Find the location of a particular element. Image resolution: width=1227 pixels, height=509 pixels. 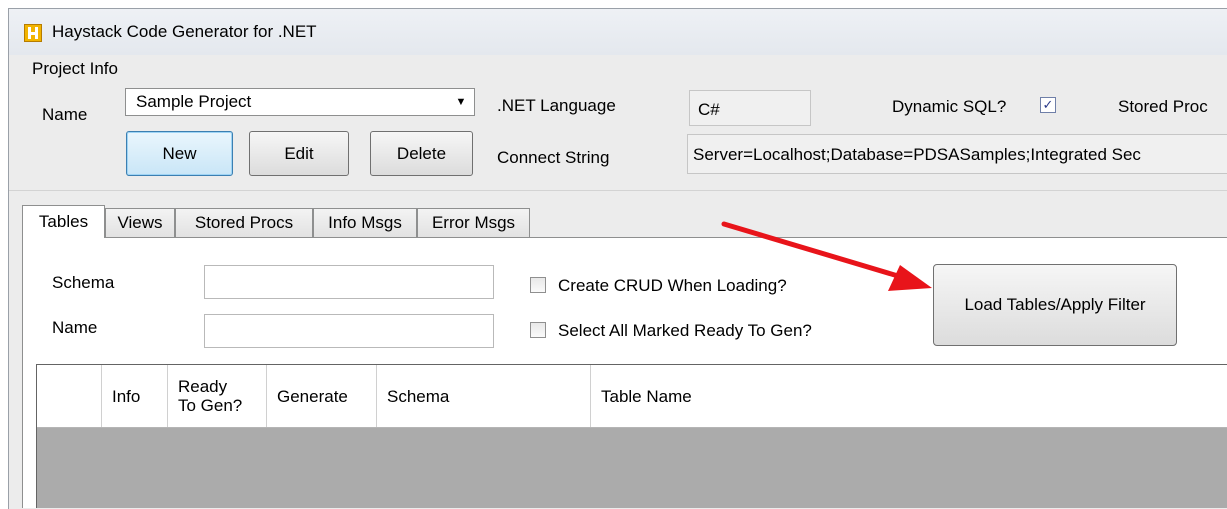

window-title: Haystack Code Generator for .NET is located at coordinates (184, 31).